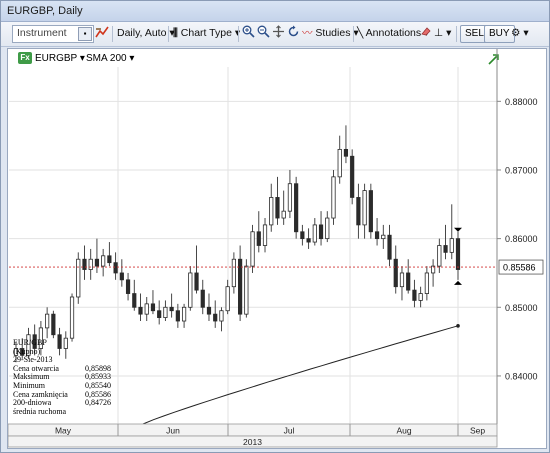  What do you see at coordinates (63, 431) in the screenshot?
I see `x-month-label: May` at bounding box center [63, 431].